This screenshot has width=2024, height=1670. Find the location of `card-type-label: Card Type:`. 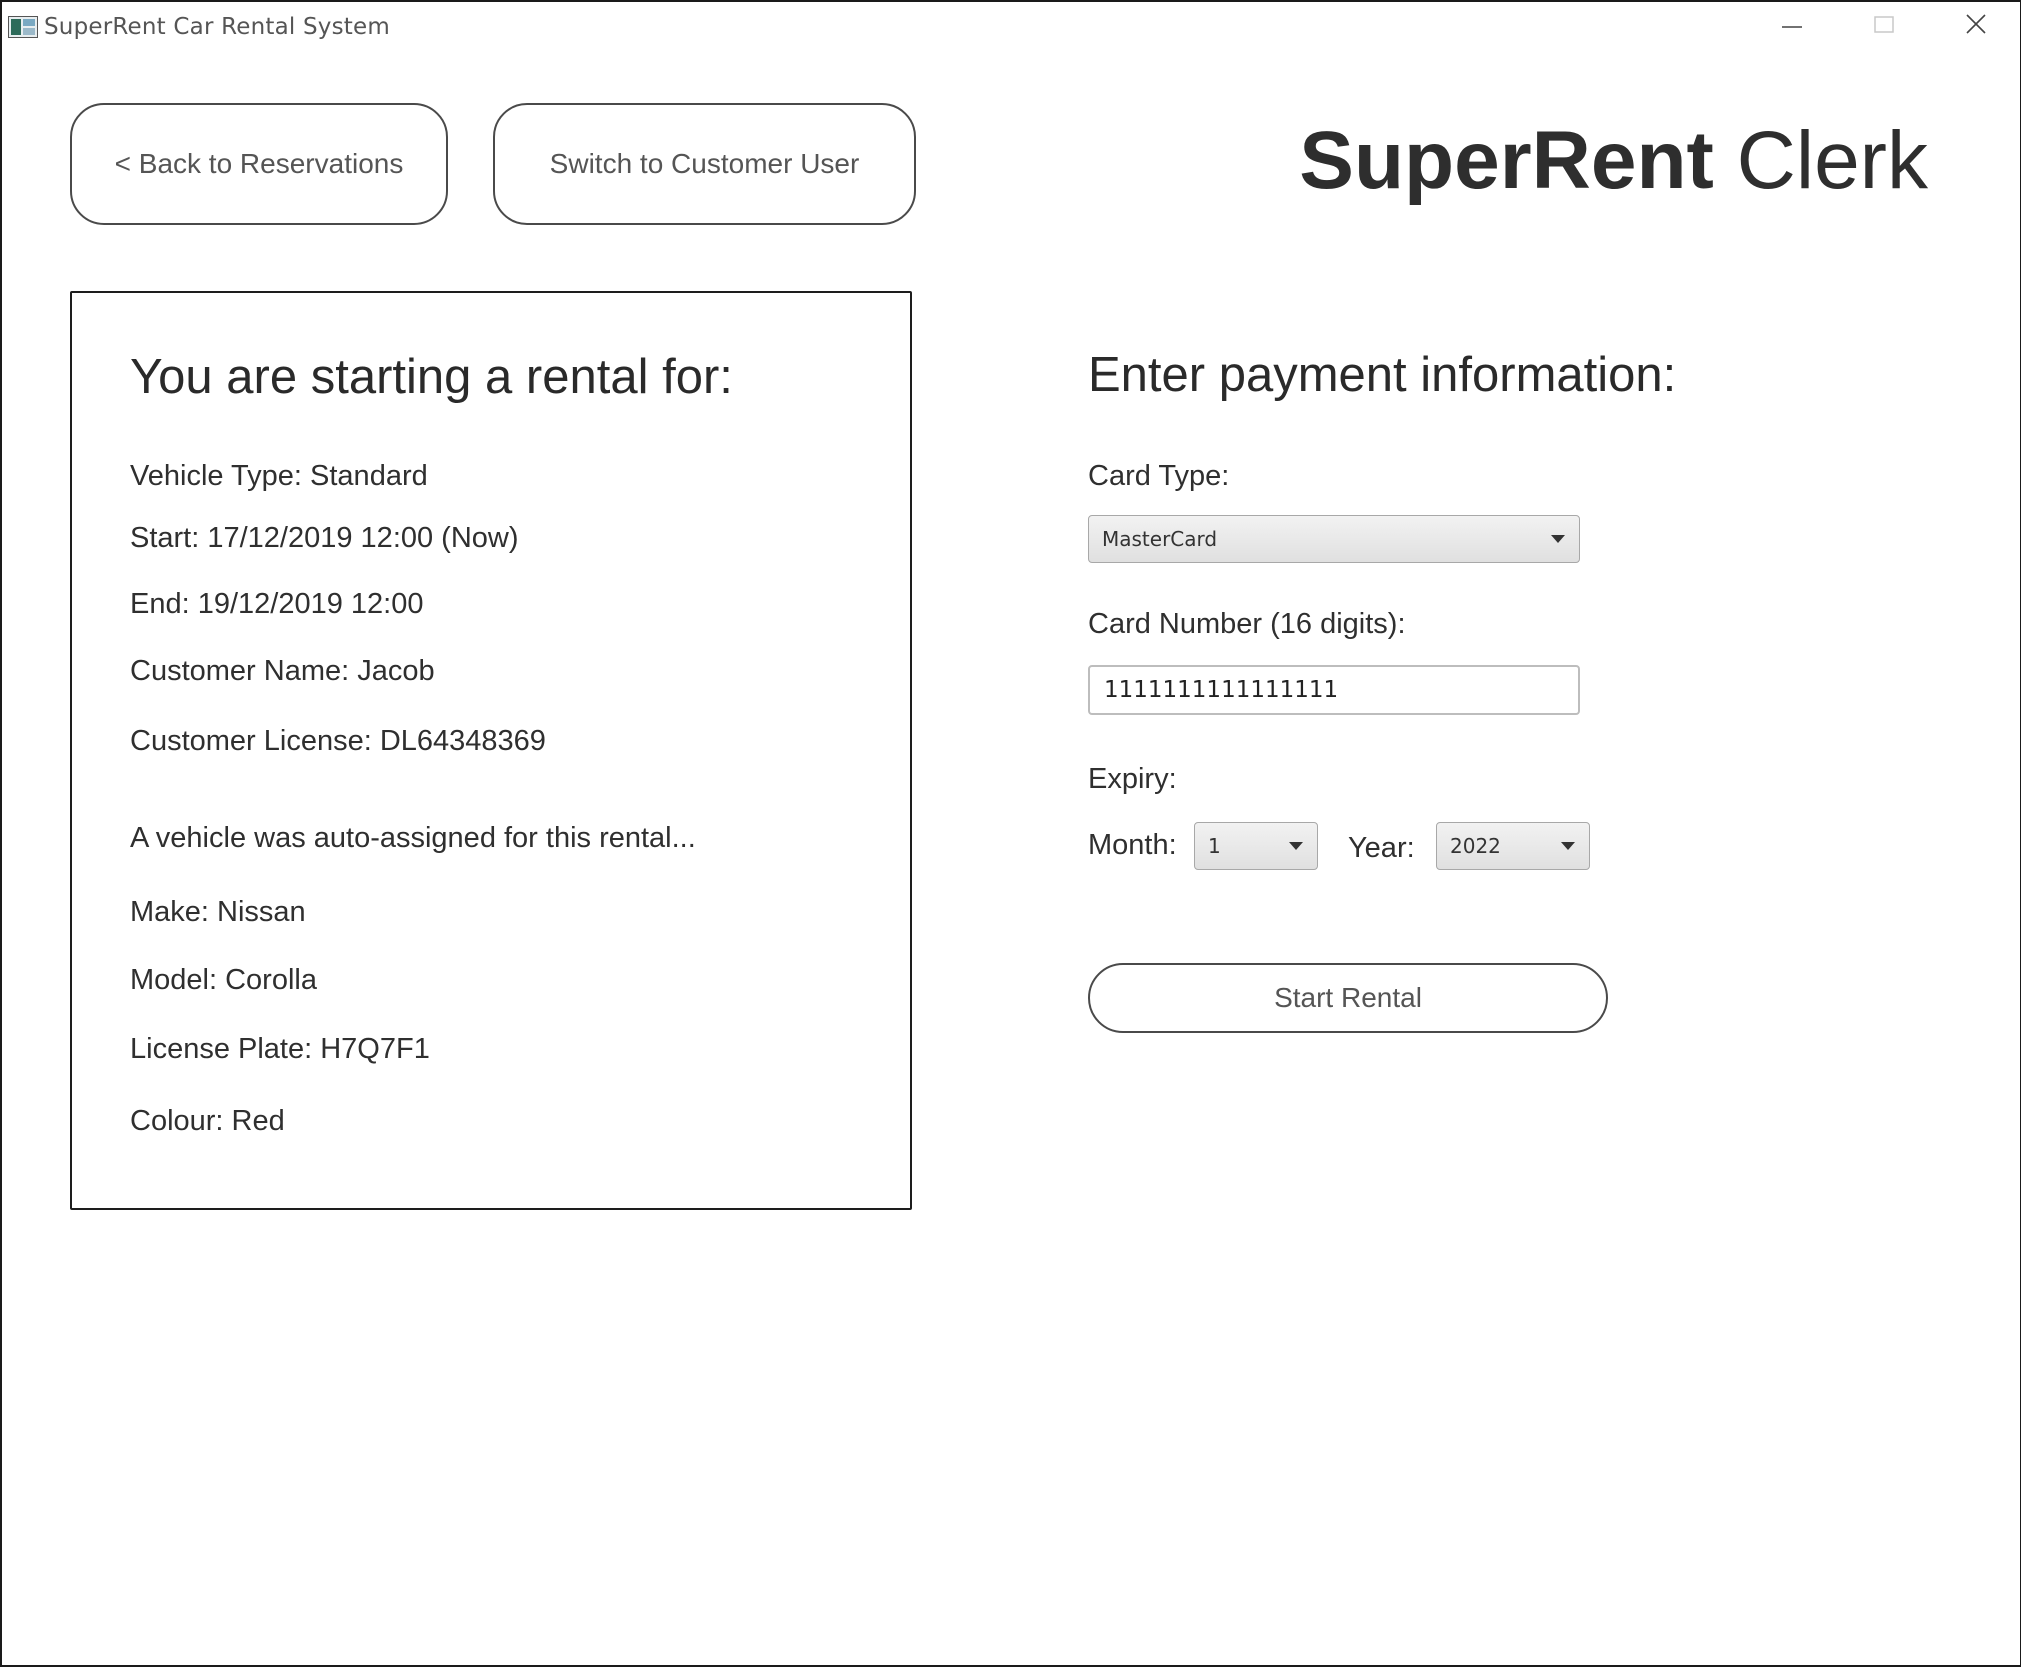

card-type-label: Card Type: is located at coordinates (1159, 476).